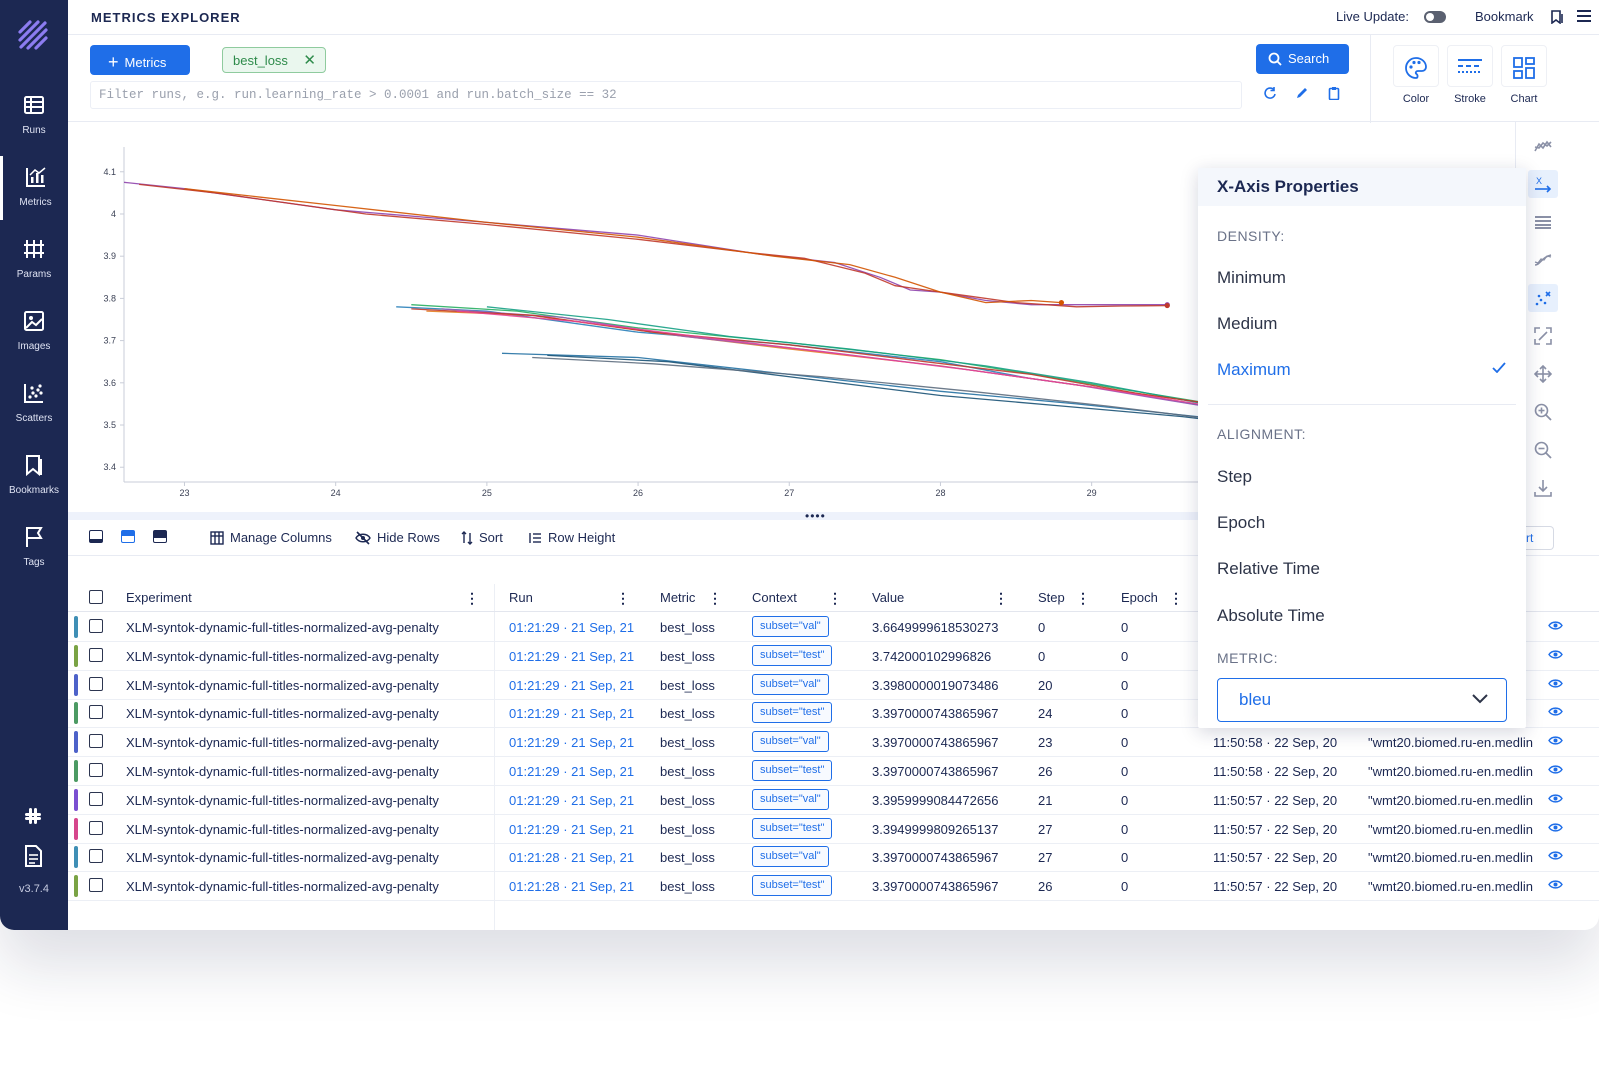 The image size is (1599, 1065). I want to click on table-view-min-icon, so click(96, 536).